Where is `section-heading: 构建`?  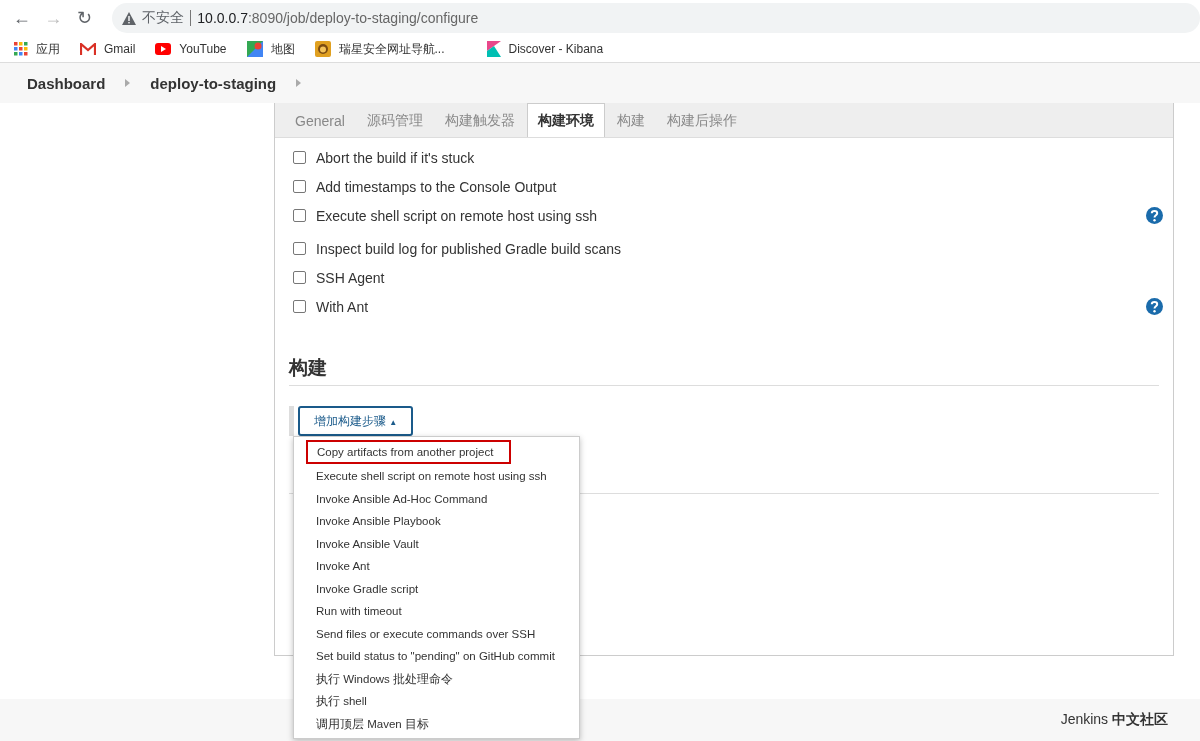
section-heading: 构建 is located at coordinates (308, 368).